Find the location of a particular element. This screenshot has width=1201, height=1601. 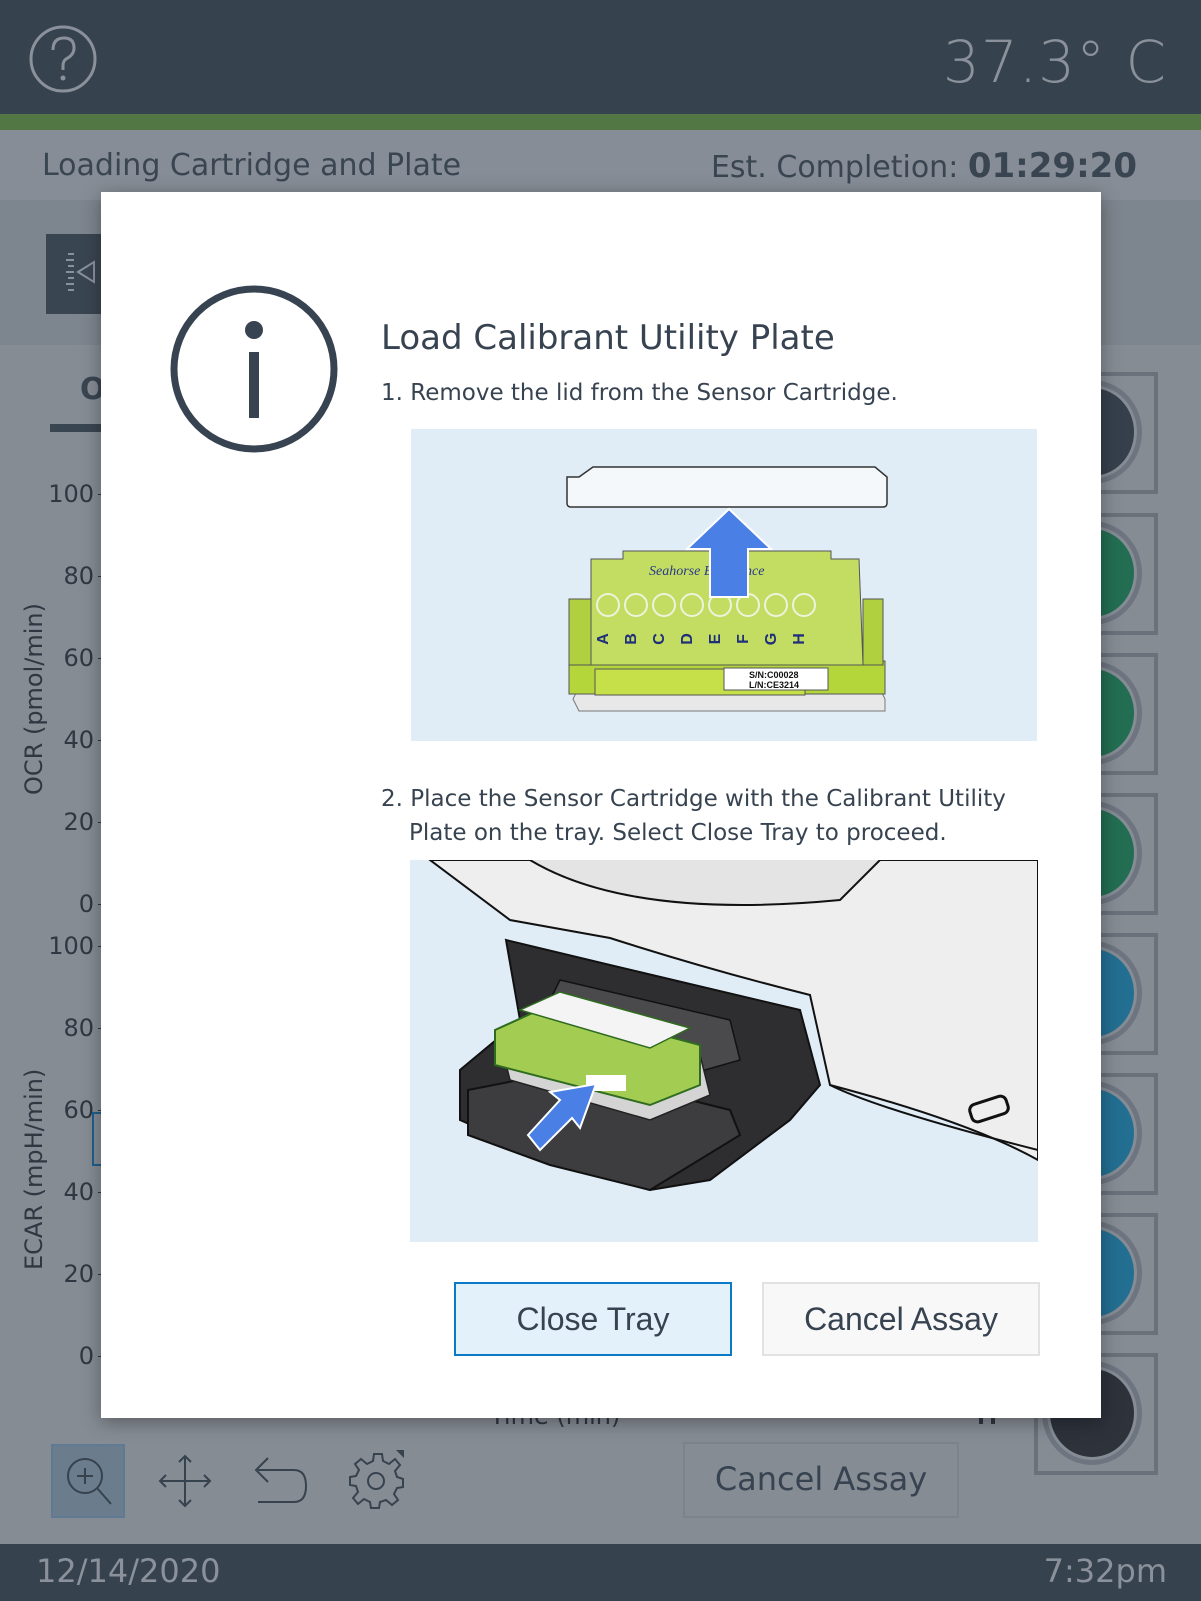

info-icon-container is located at coordinates (254, 369).